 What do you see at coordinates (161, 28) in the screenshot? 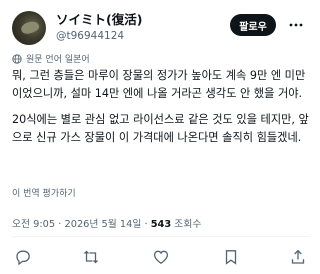
I see `tweet-header: ソイミト(復活) @t96944124 팔로우` at bounding box center [161, 28].